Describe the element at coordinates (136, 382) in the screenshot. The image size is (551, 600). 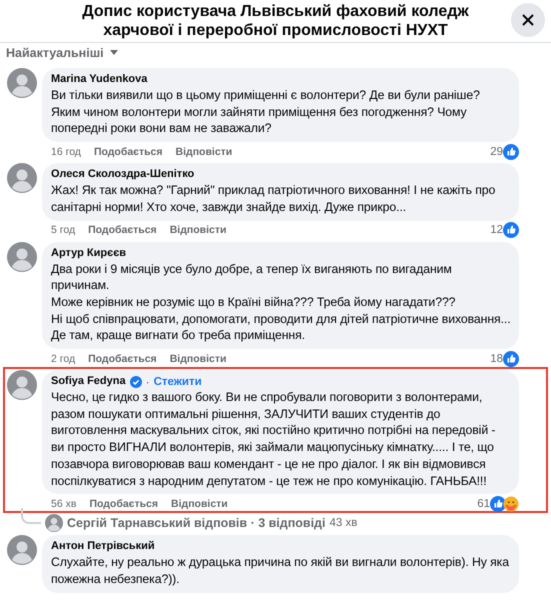
I see `verified-icon` at that location.